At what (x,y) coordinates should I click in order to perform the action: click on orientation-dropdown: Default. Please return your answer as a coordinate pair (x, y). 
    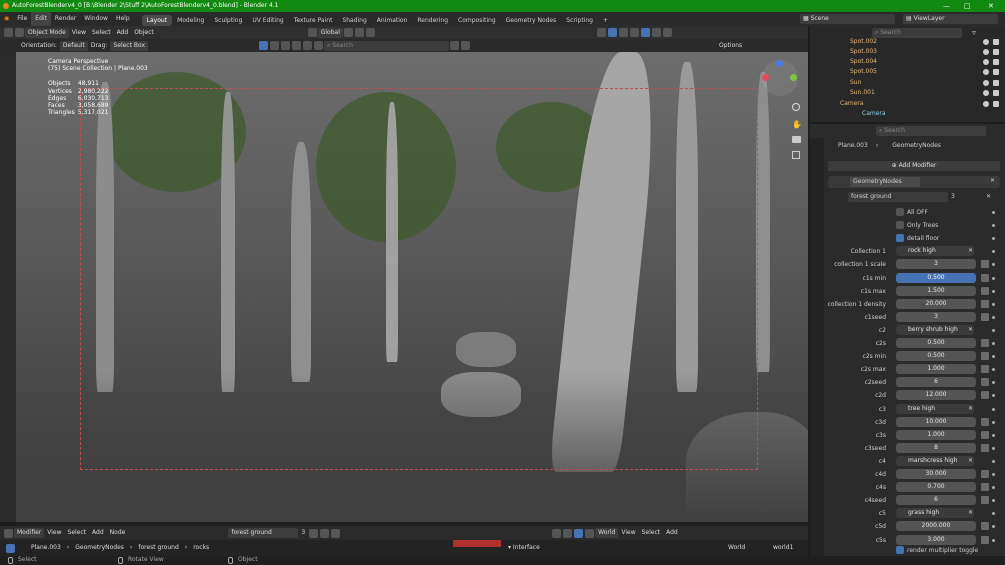
    Looking at the image, I should click on (73, 45).